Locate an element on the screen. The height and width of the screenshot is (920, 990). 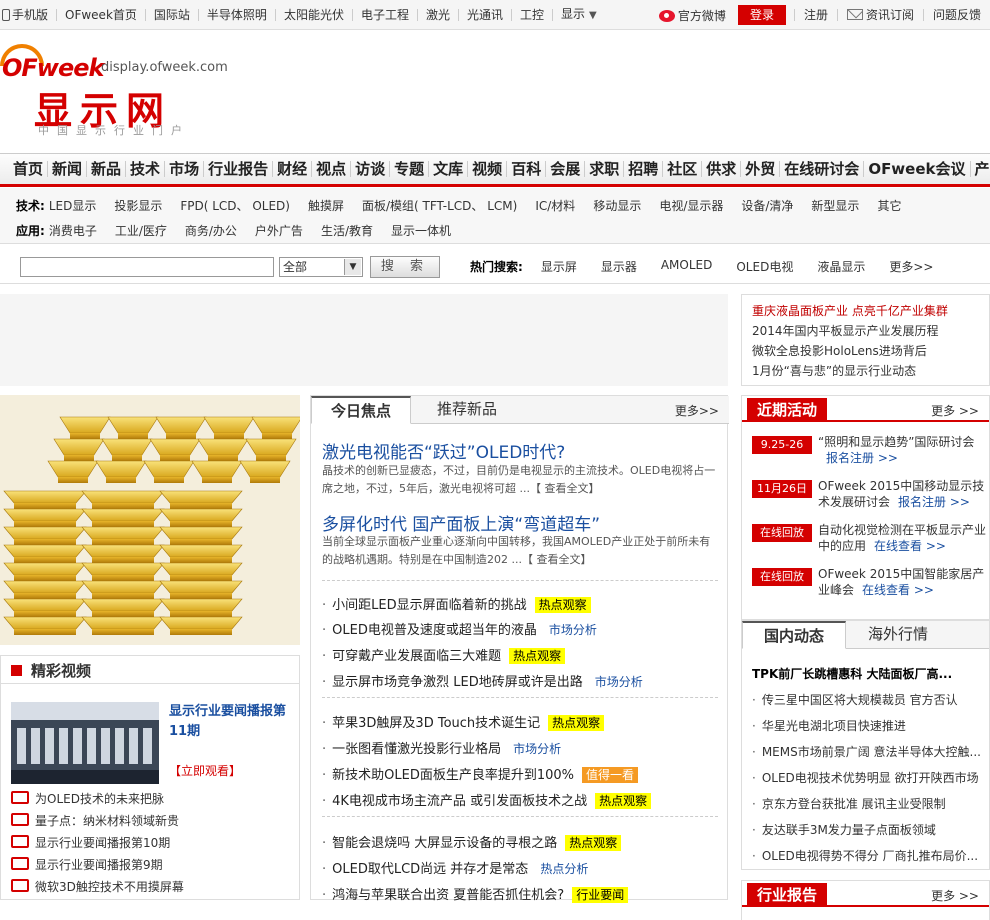
tech-link-10: 其它 is located at coordinates (889, 205).